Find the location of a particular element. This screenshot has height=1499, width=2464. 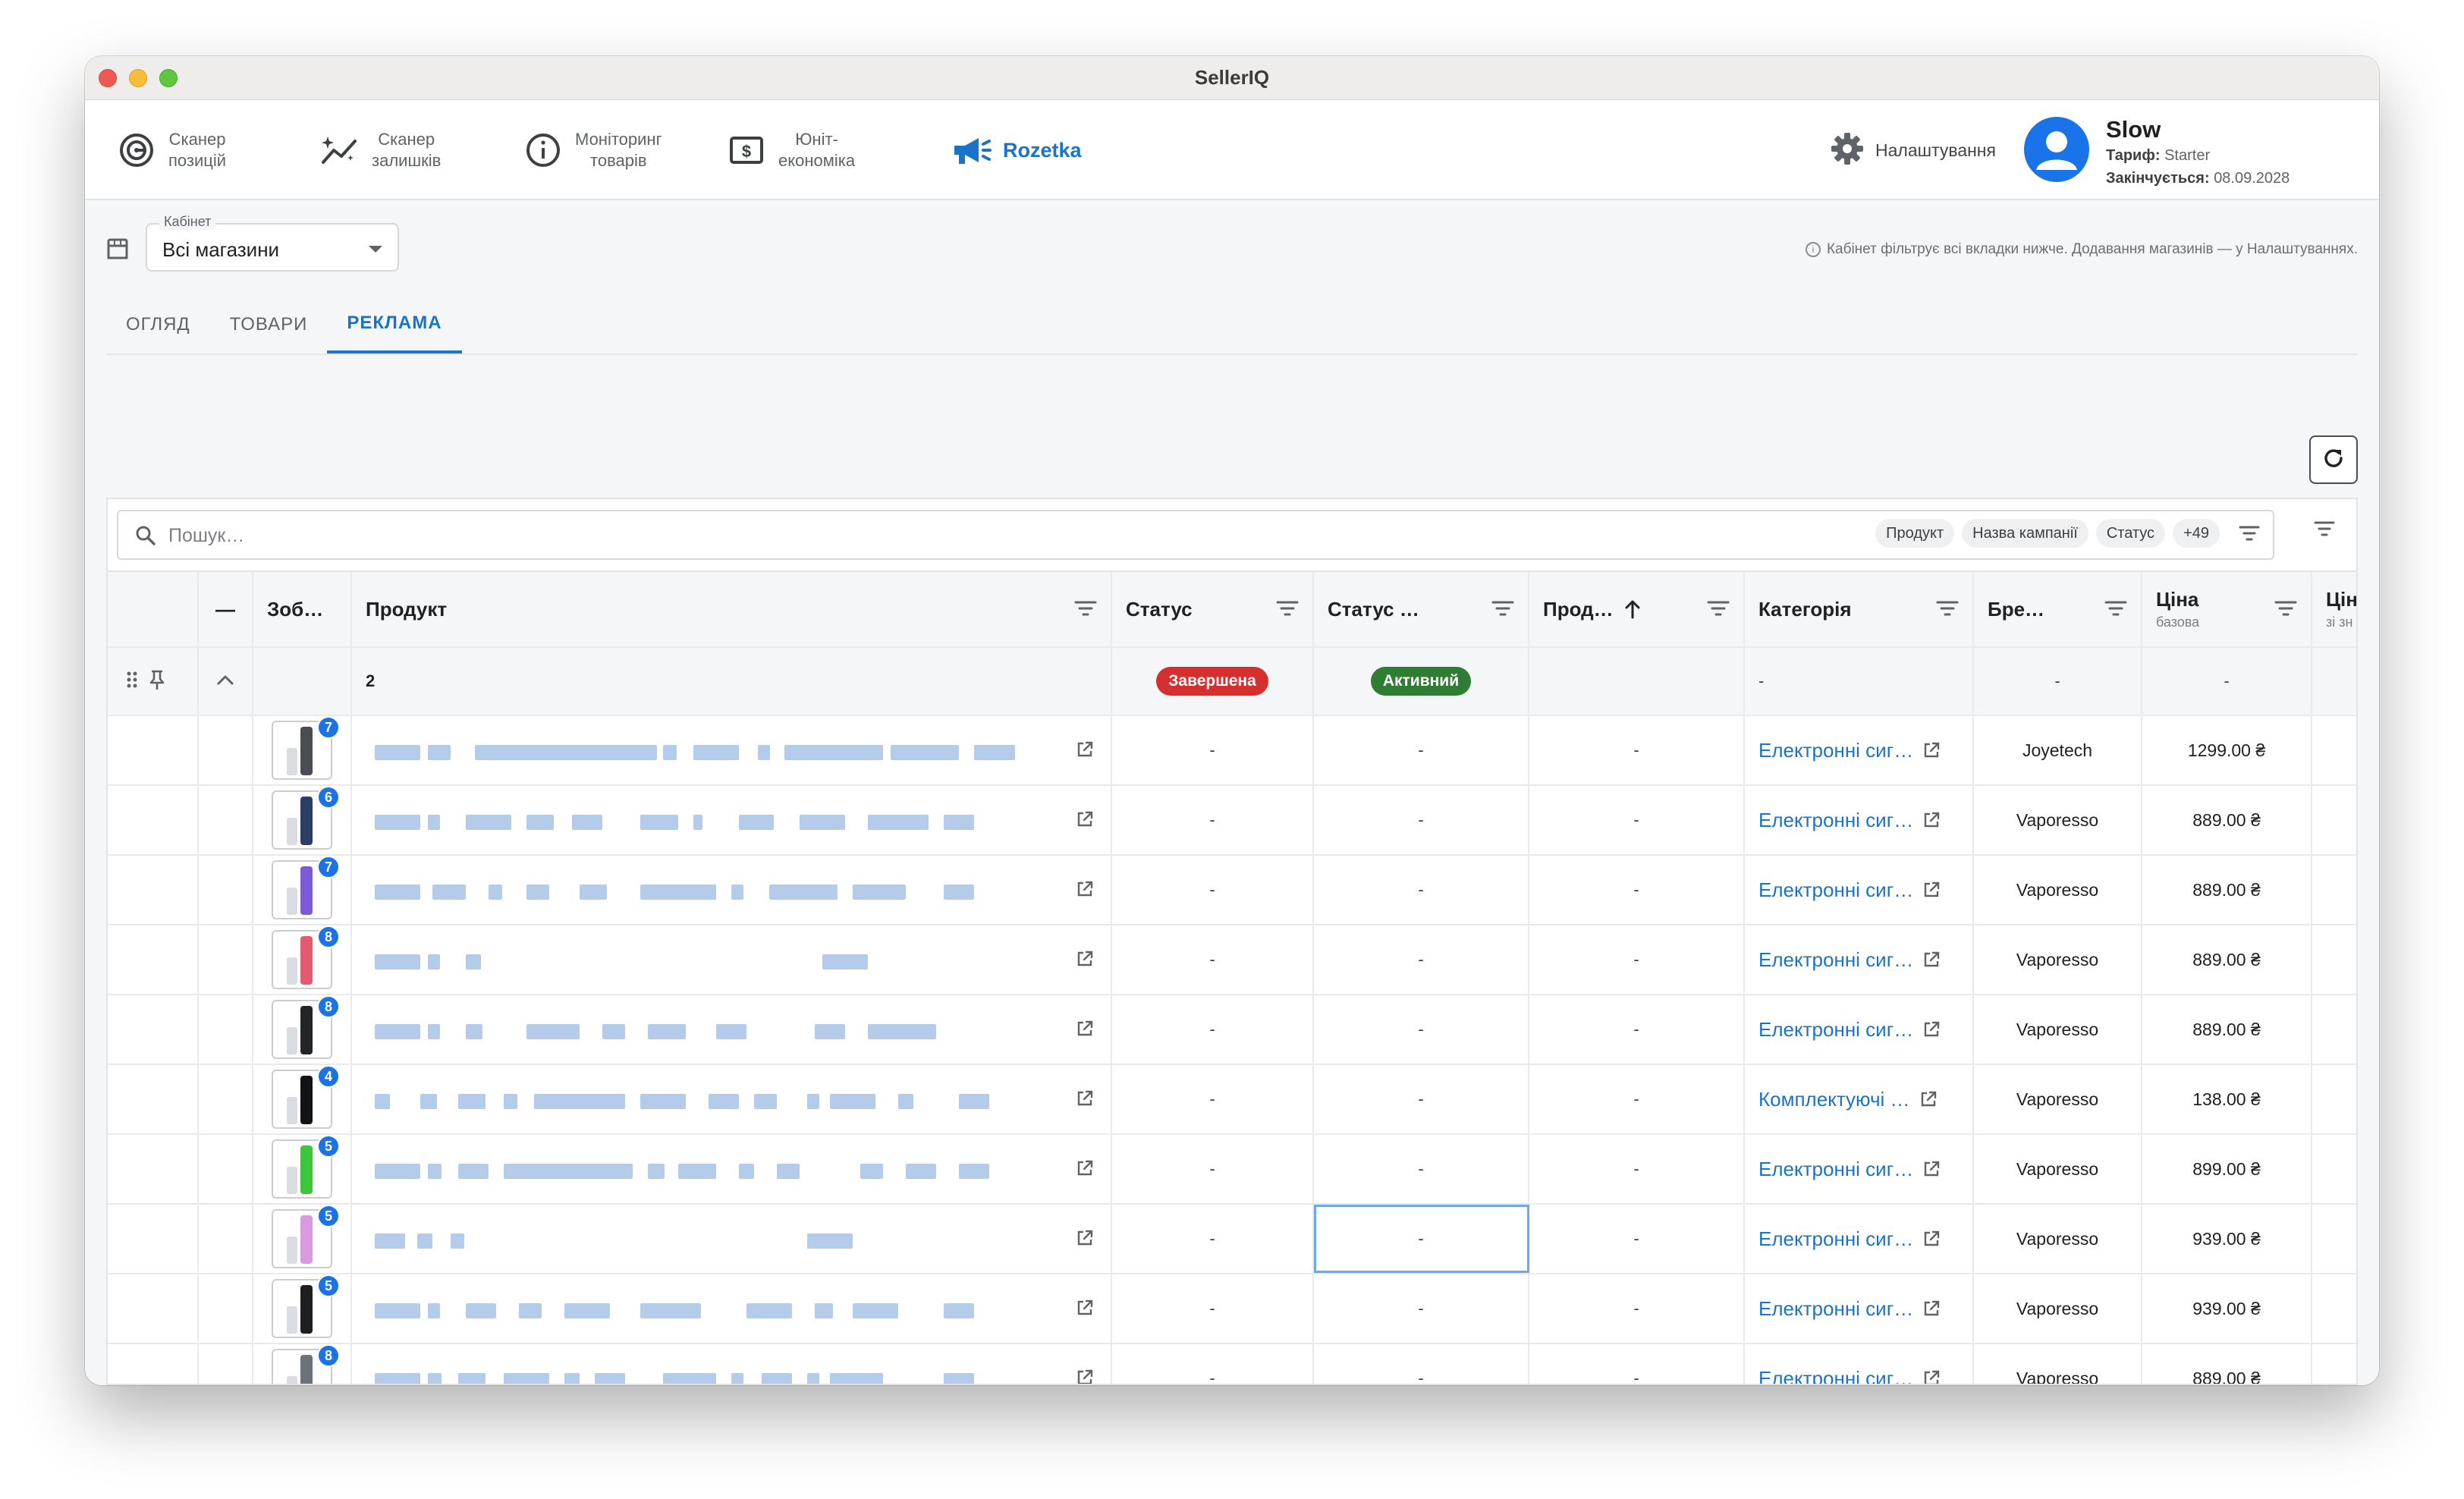

nav-item-unit-economics: $ Юніт- економіка is located at coordinates (790, 150).